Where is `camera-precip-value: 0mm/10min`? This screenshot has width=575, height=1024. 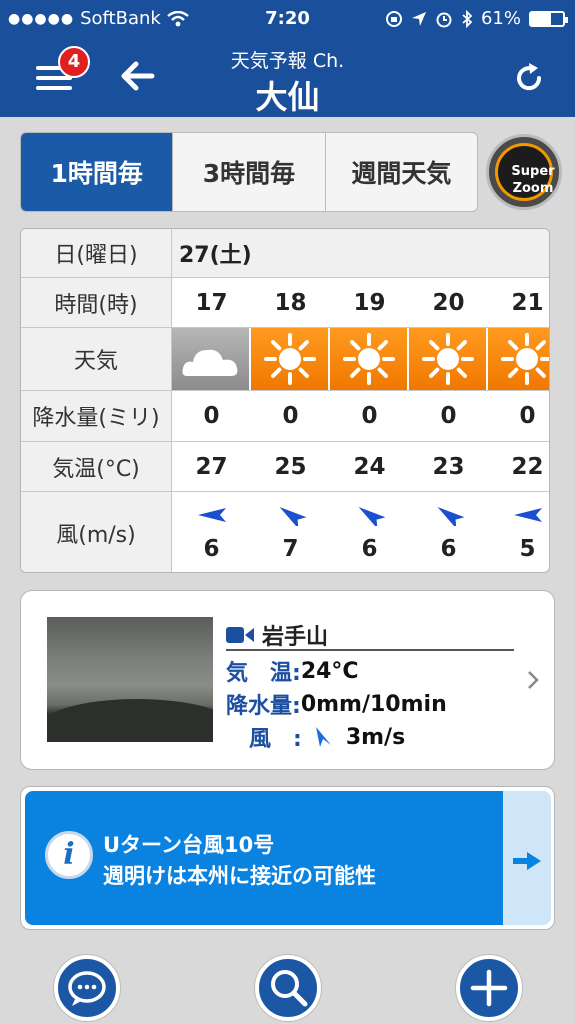 camera-precip-value: 0mm/10min is located at coordinates (373, 704).